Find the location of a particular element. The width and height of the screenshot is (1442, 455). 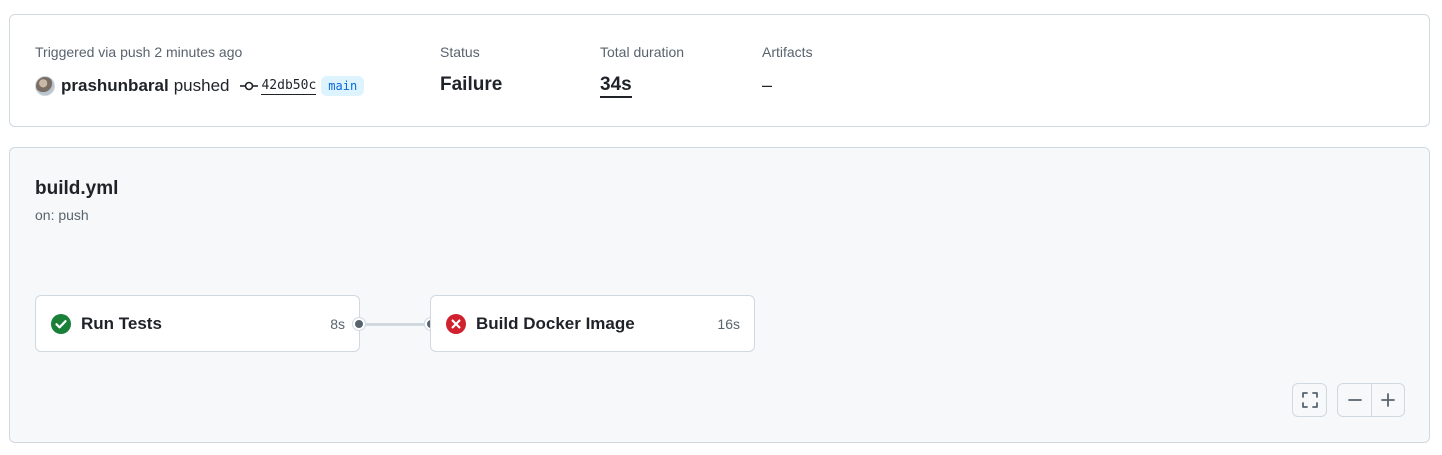

x-circle-fill-icon is located at coordinates (456, 323).